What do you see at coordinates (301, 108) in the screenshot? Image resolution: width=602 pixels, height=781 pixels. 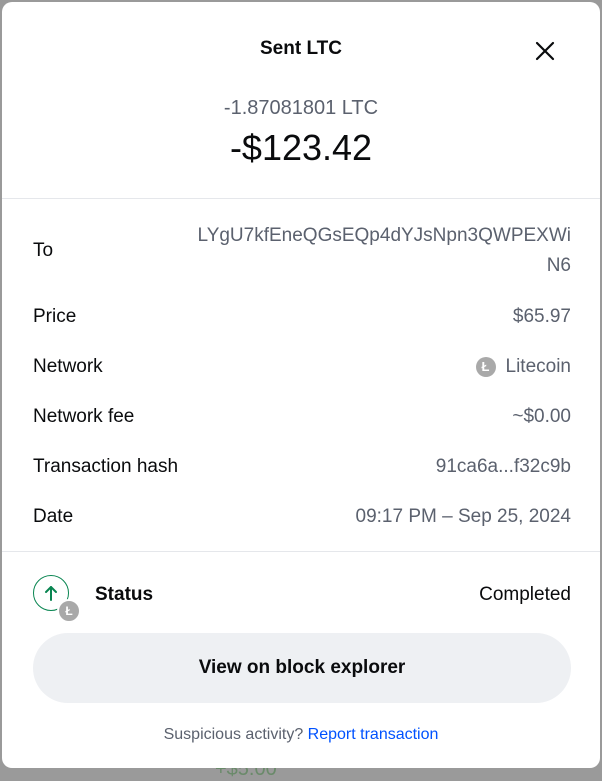 I see `amount-crypto: -1.87081801 LTC` at bounding box center [301, 108].